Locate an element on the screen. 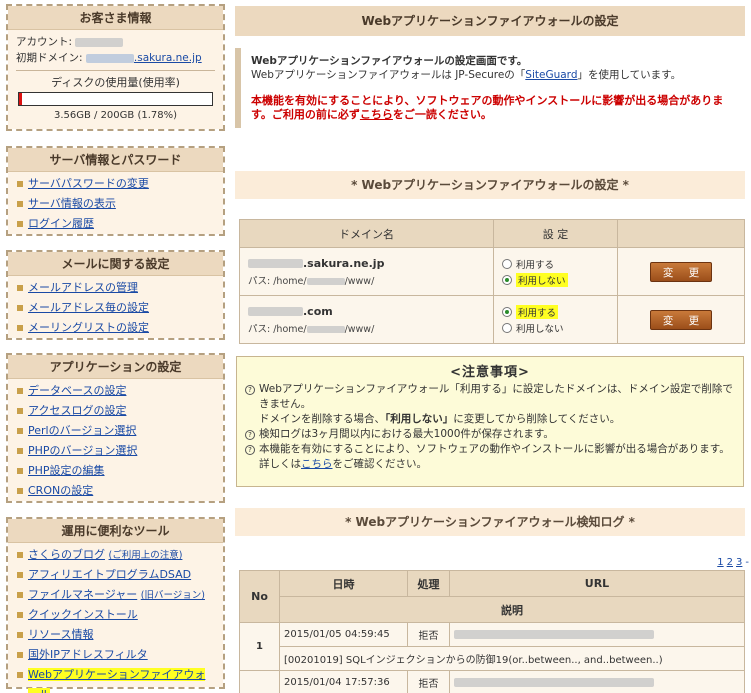 The height and width of the screenshot is (693, 751). menu-item-ip-filter: 国外IPアドレスフィルタ is located at coordinates (115, 655).